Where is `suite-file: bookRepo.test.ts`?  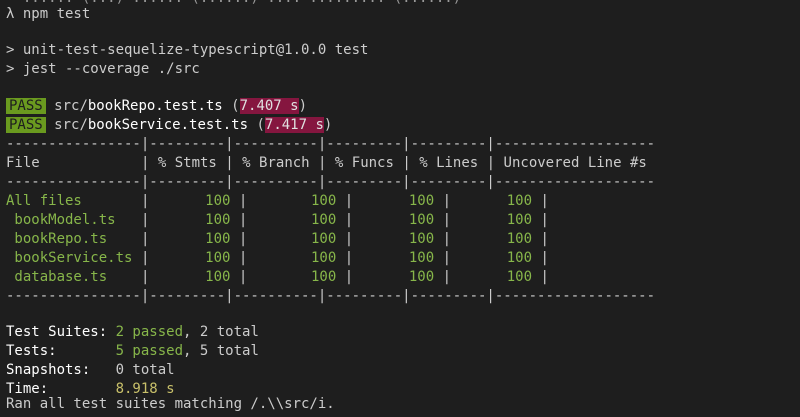 suite-file: bookRepo.test.ts is located at coordinates (155, 106).